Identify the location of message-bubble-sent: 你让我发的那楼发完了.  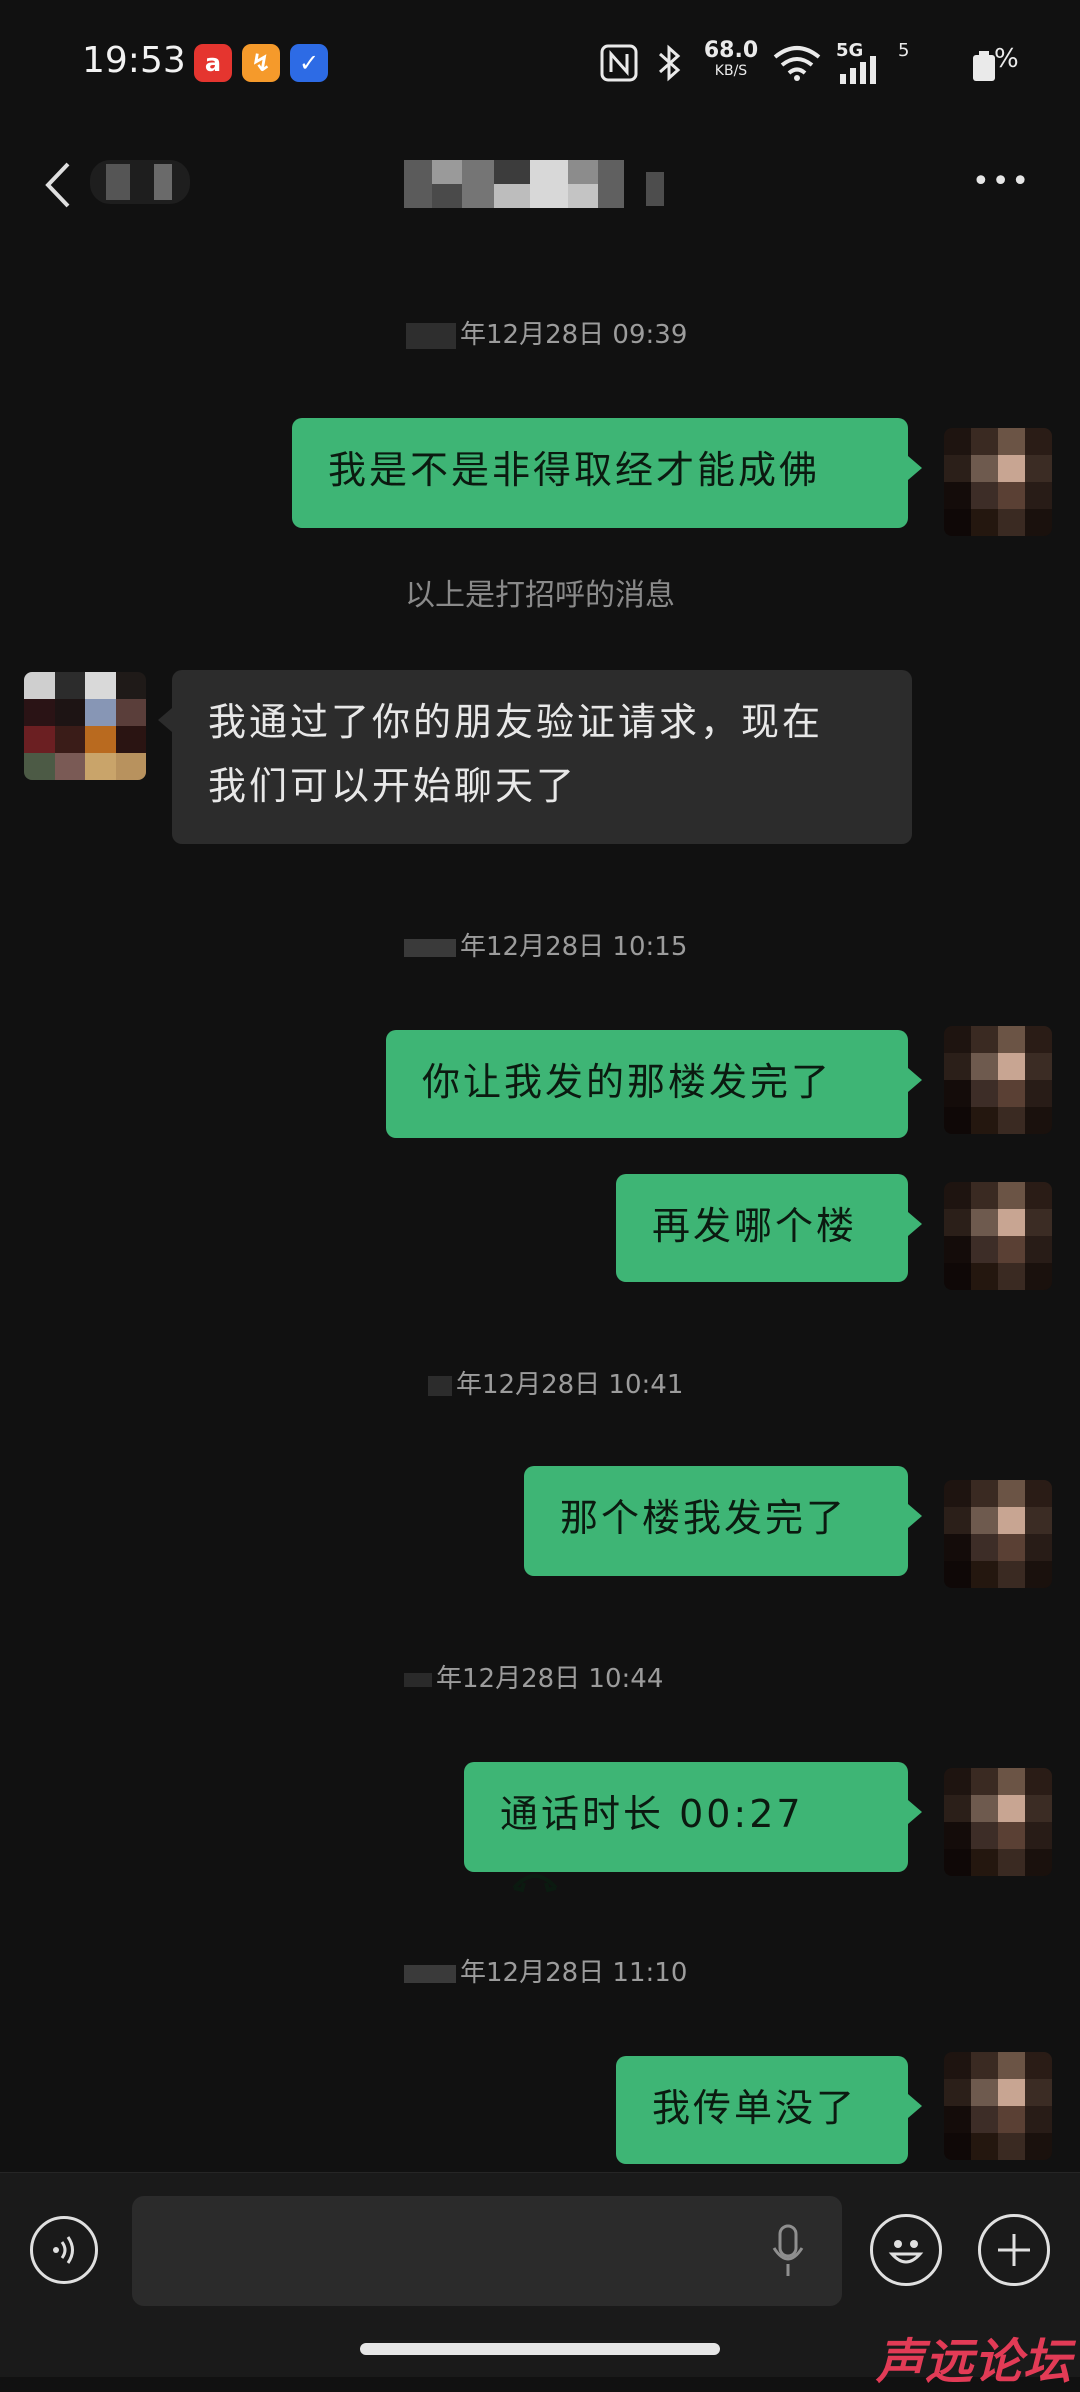
(654, 1084).